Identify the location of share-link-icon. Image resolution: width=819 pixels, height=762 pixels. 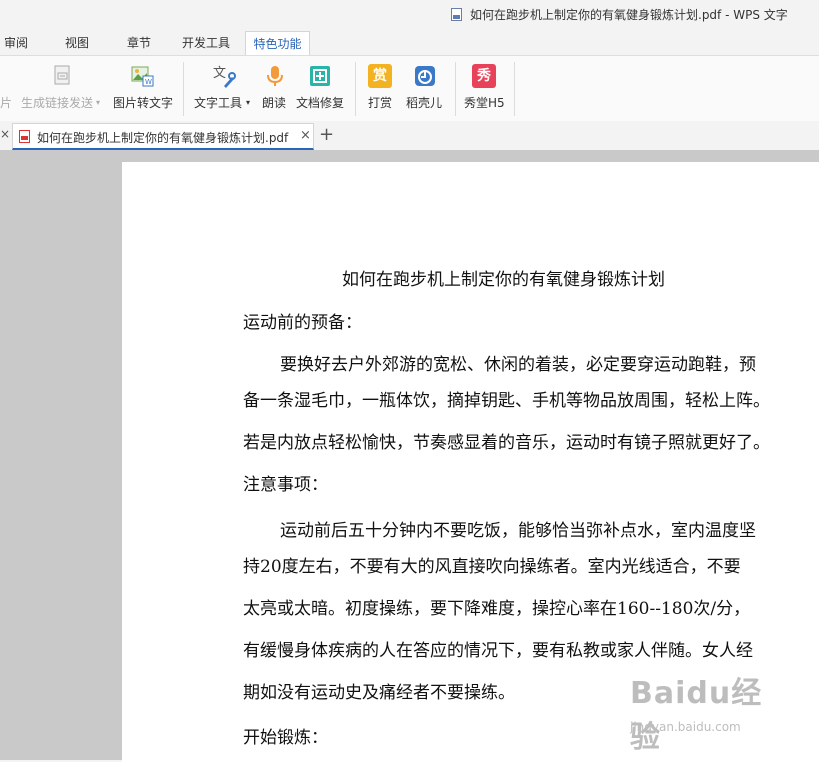
(63, 76).